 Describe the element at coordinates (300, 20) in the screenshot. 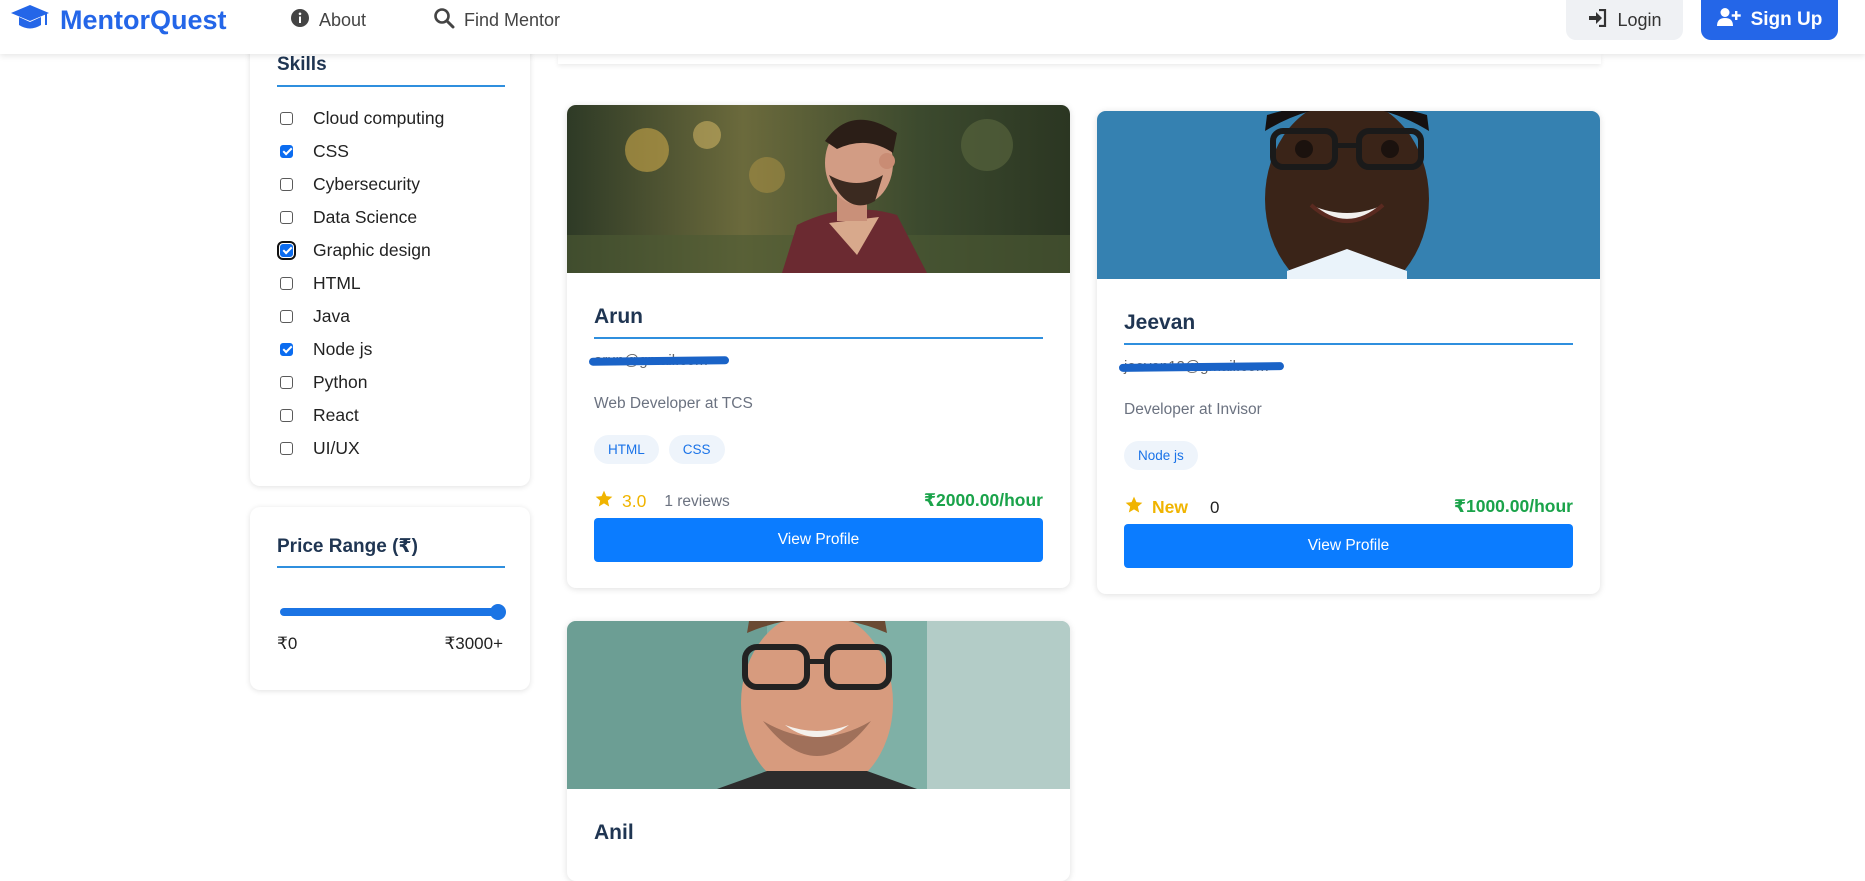

I see `info-icon` at that location.